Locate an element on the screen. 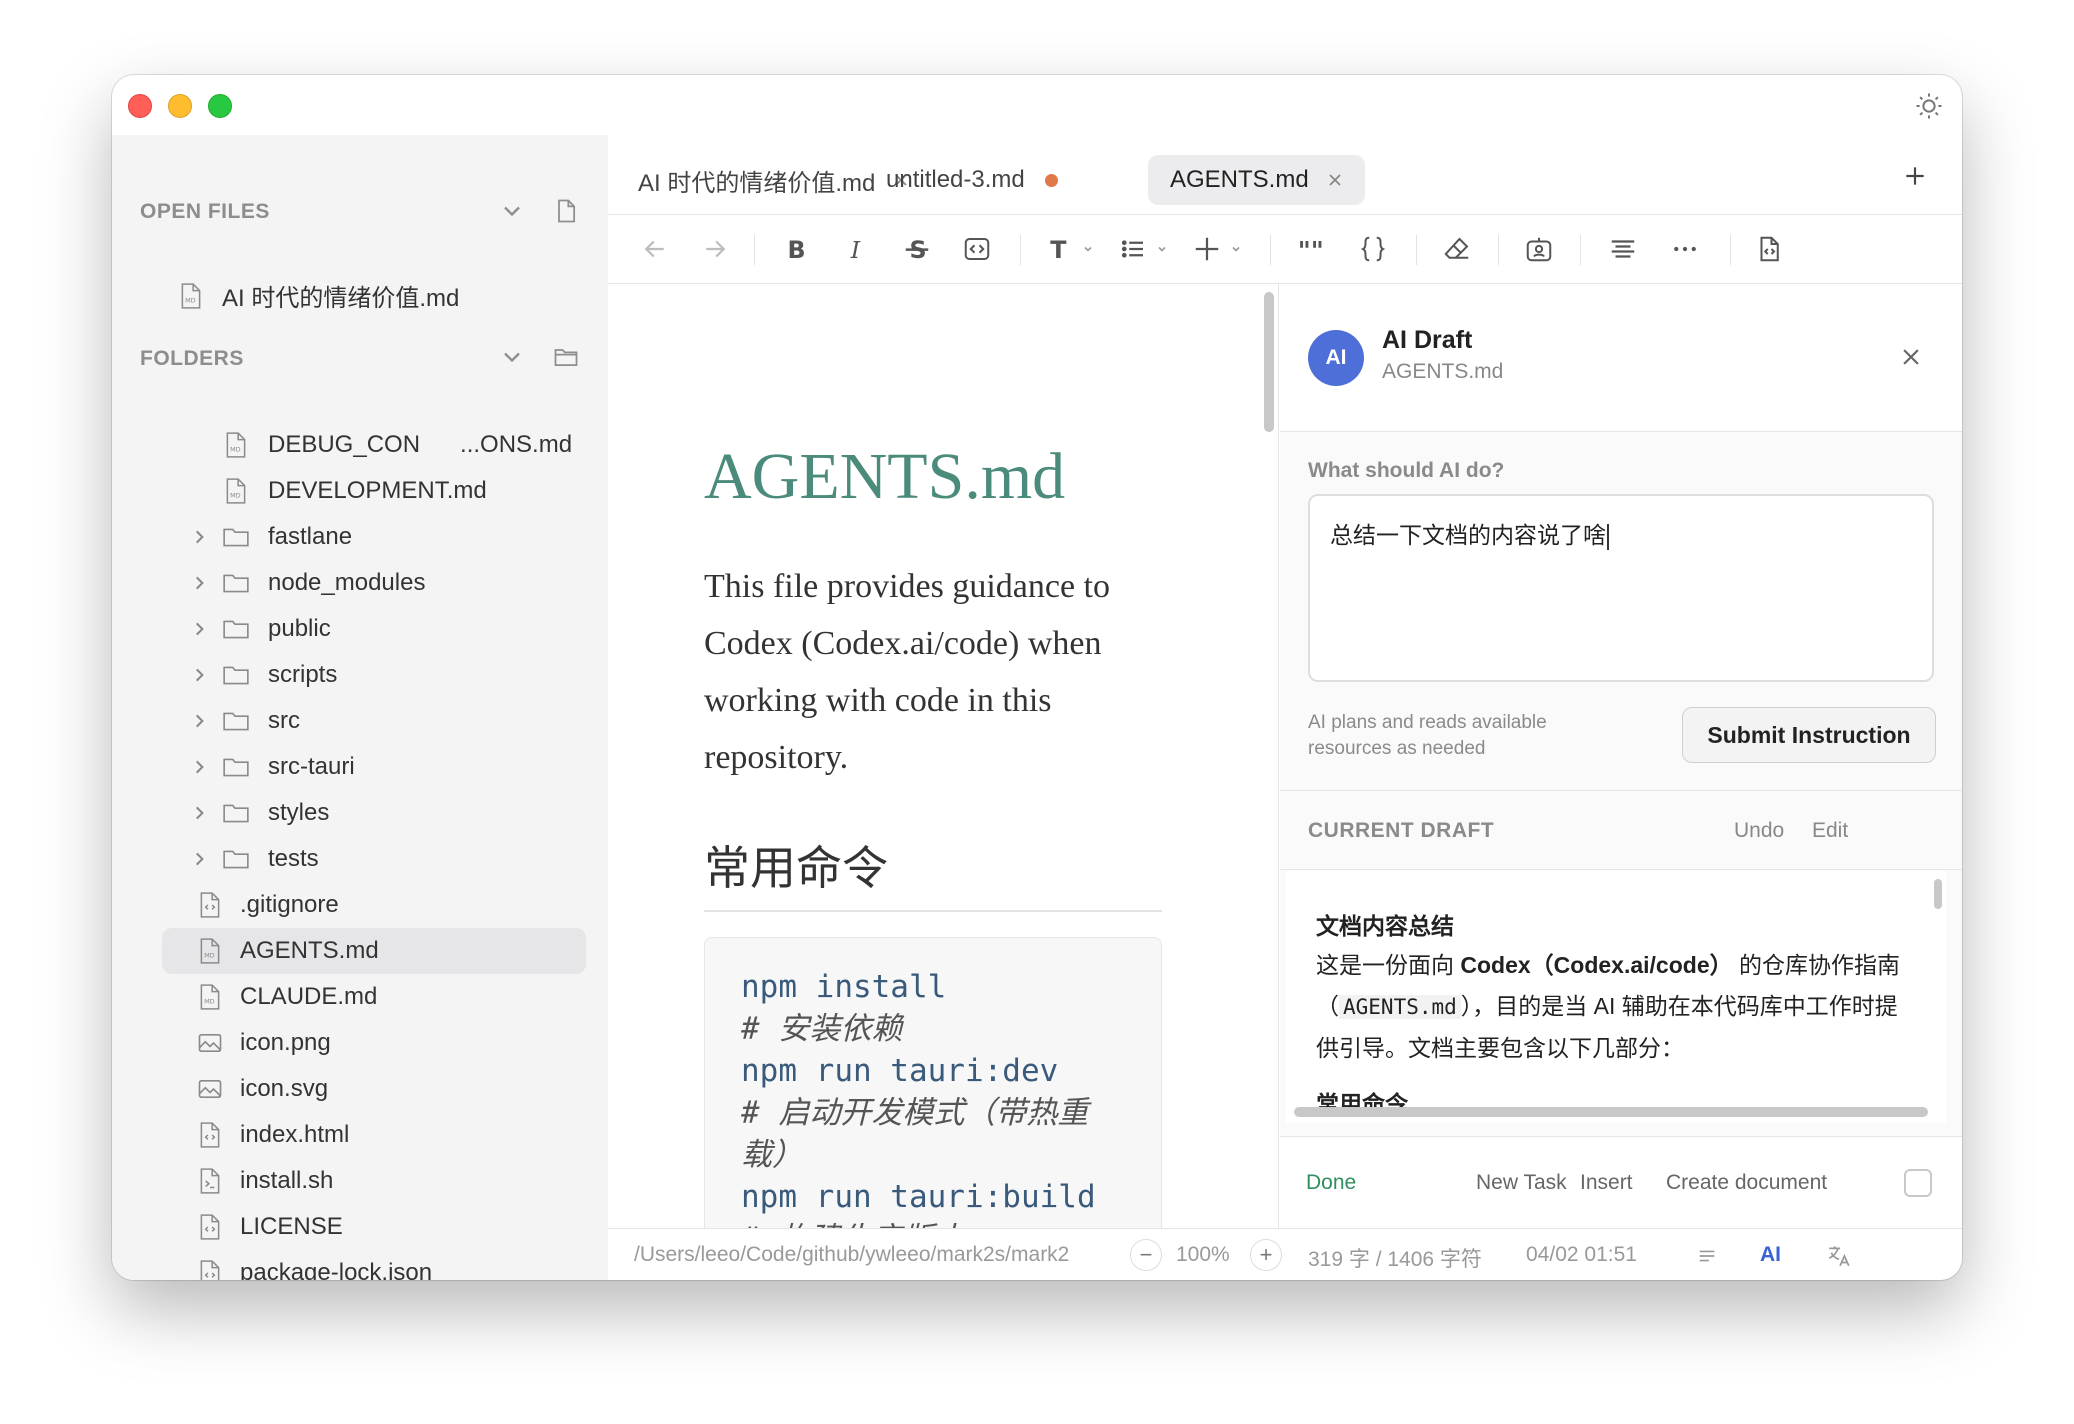 The height and width of the screenshot is (1424, 2074). folder-item: src is located at coordinates (360, 721).